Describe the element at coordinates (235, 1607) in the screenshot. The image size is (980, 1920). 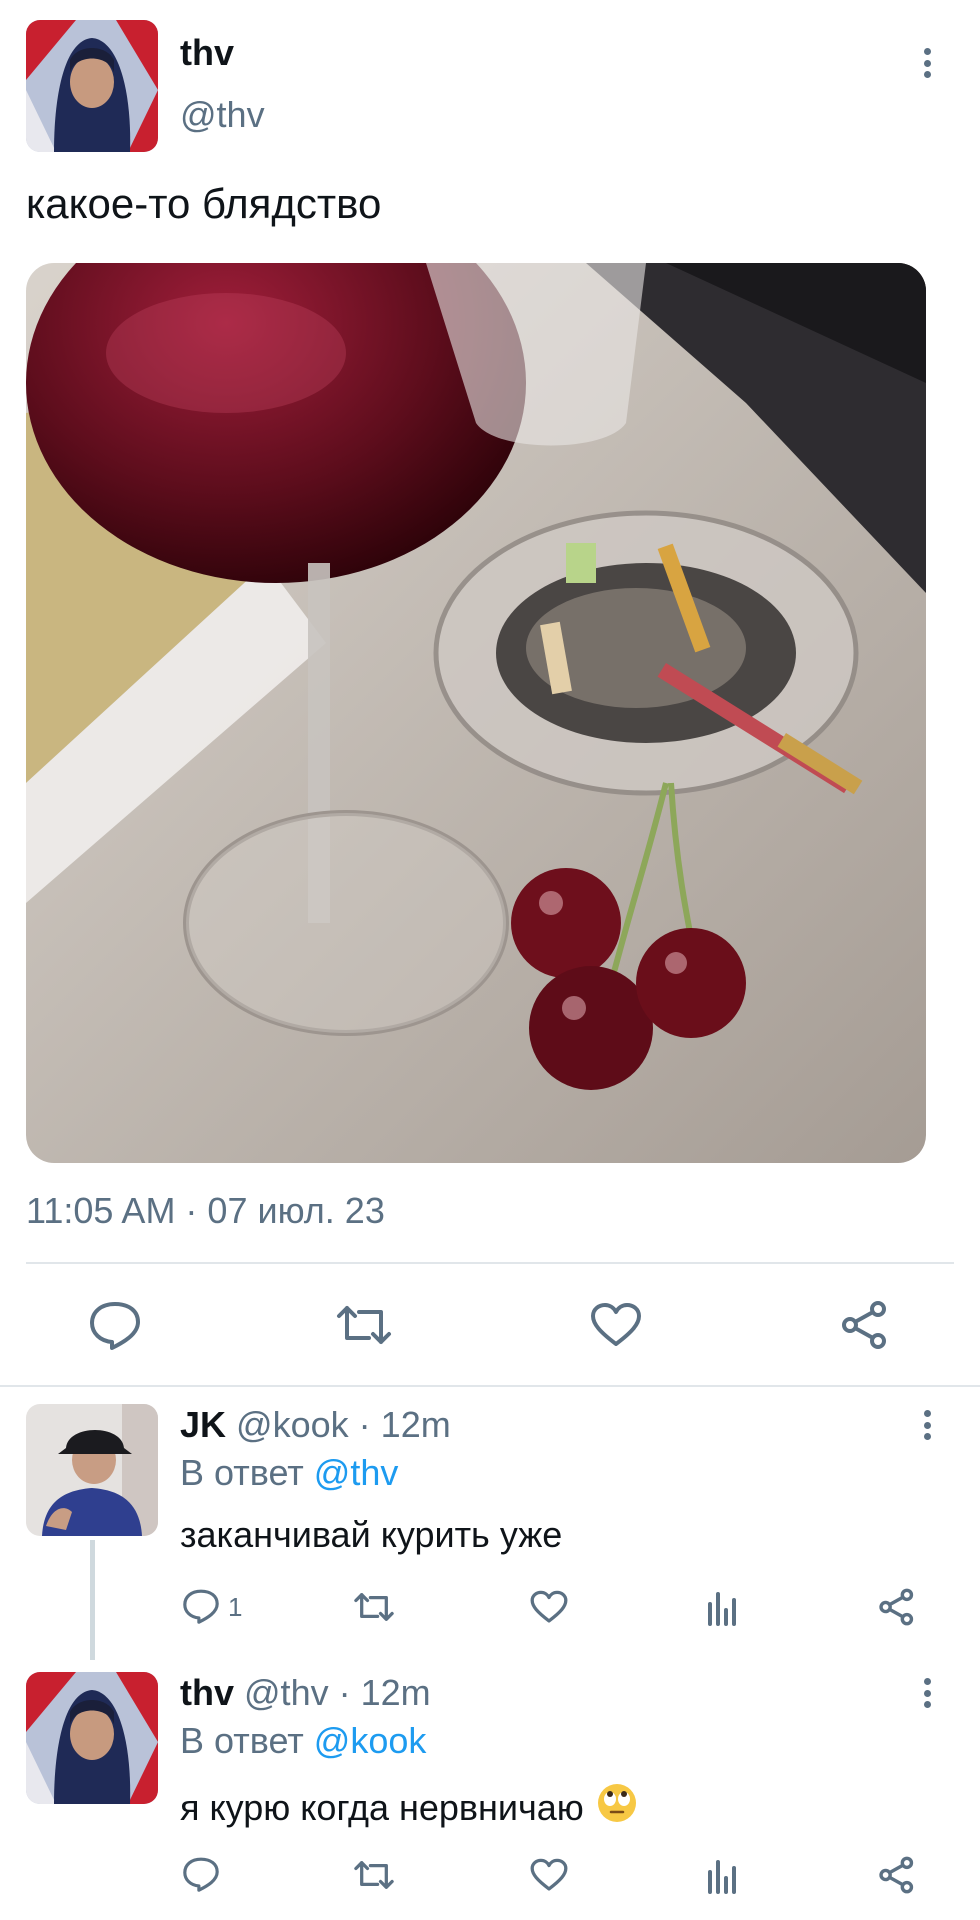
I see `reply-count: 1` at that location.